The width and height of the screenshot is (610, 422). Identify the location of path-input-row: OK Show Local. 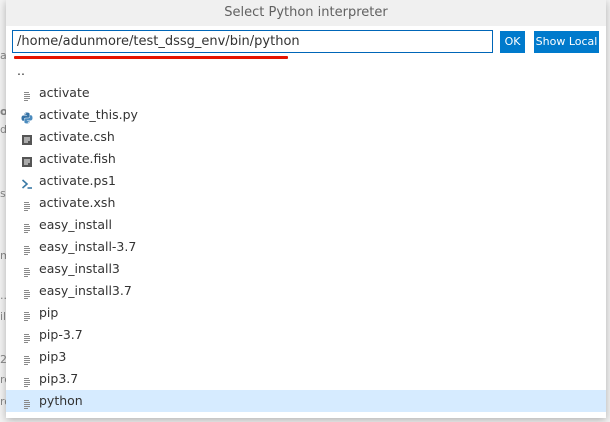
(306, 44).